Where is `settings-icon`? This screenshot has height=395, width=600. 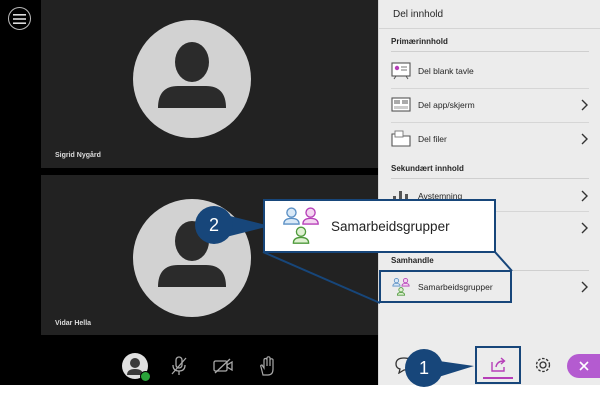 settings-icon is located at coordinates (543, 365).